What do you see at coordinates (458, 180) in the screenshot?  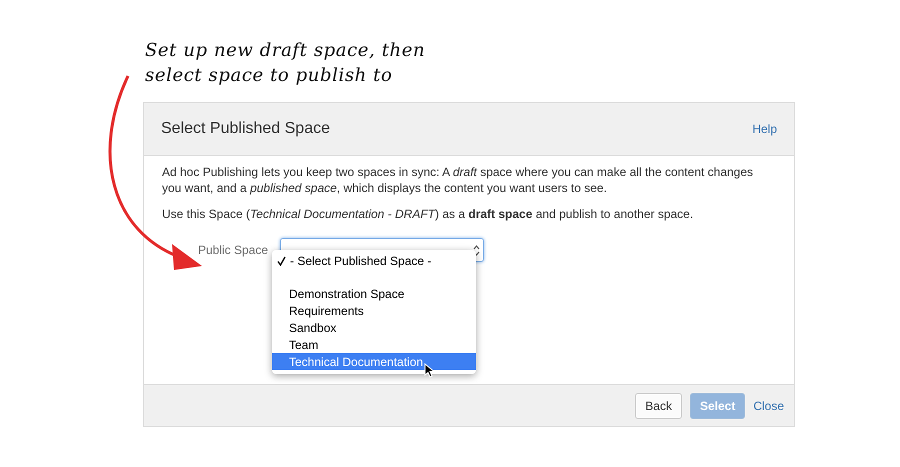 I see `description-text: Ad hoc Publishing lets you keep two spaces in sync: A draft space where you can make all the content changes you want, and a published space, which displays the content you want users to see.` at bounding box center [458, 180].